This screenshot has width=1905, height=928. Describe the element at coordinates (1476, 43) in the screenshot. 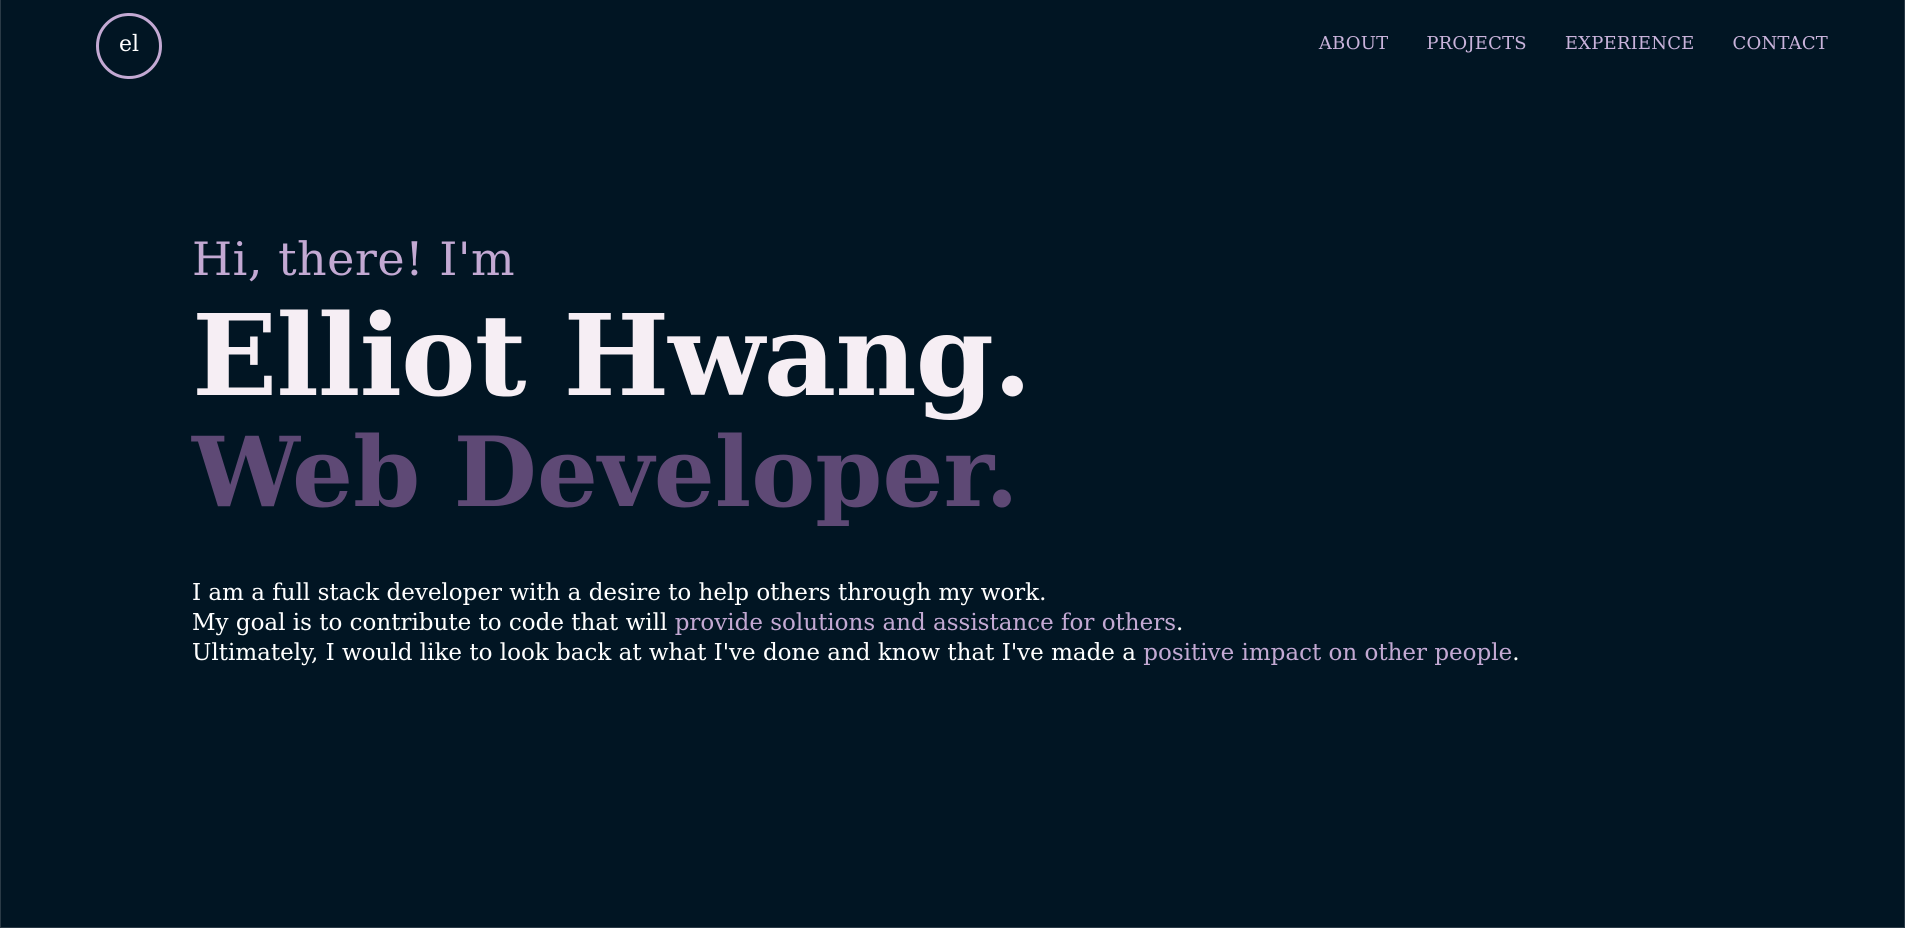

I see `nav-projects: PROJECTS` at that location.